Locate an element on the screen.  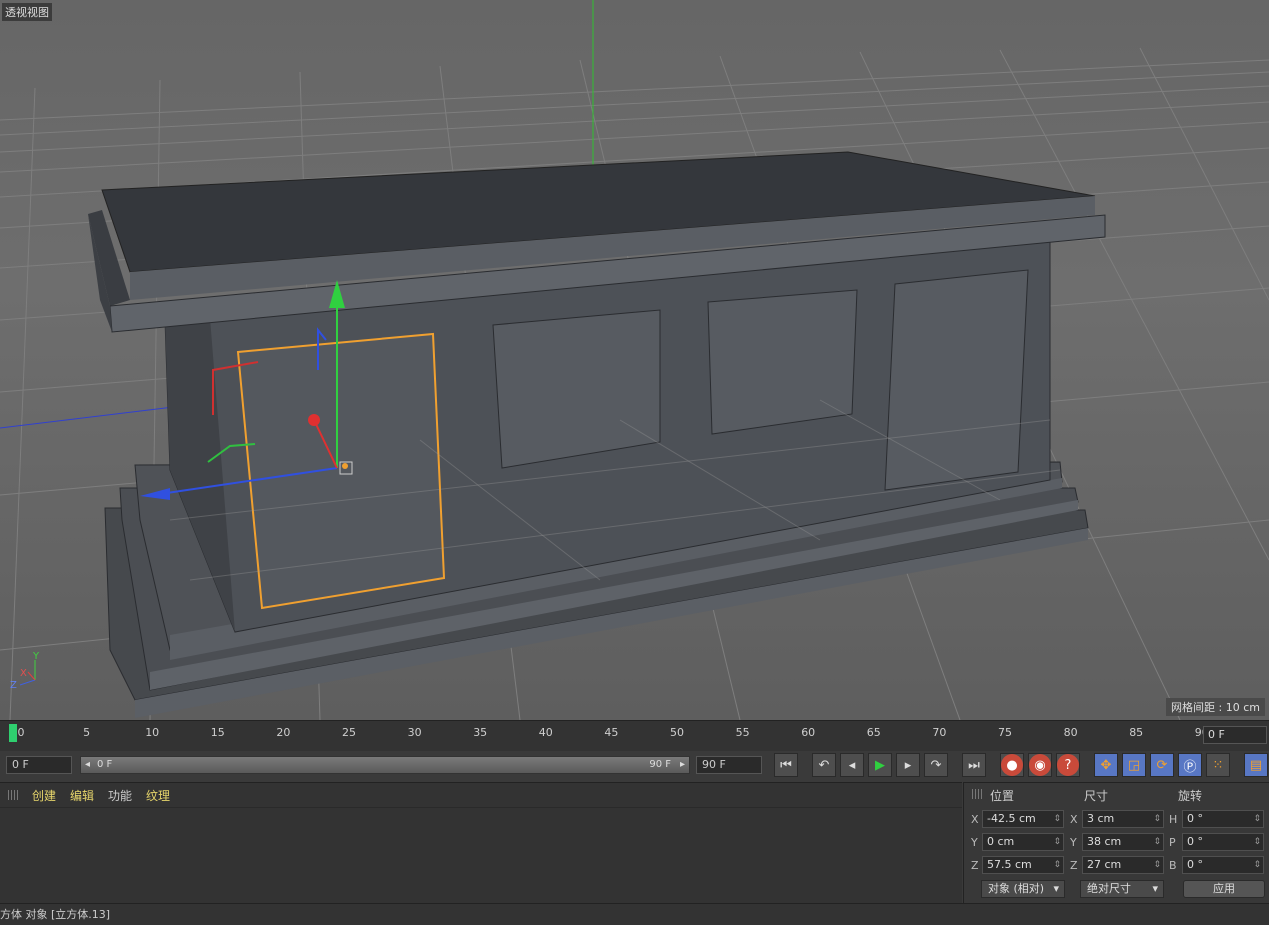
next-key-icon: ↷ is located at coordinates (936, 765).